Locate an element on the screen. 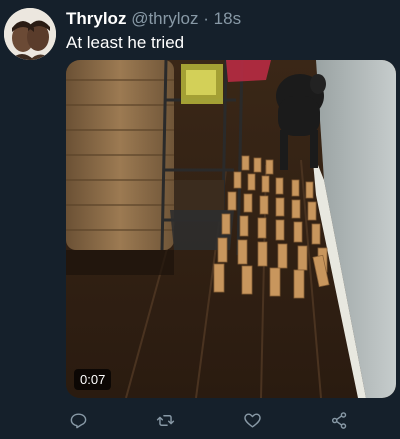  reply-icon is located at coordinates (78, 420).